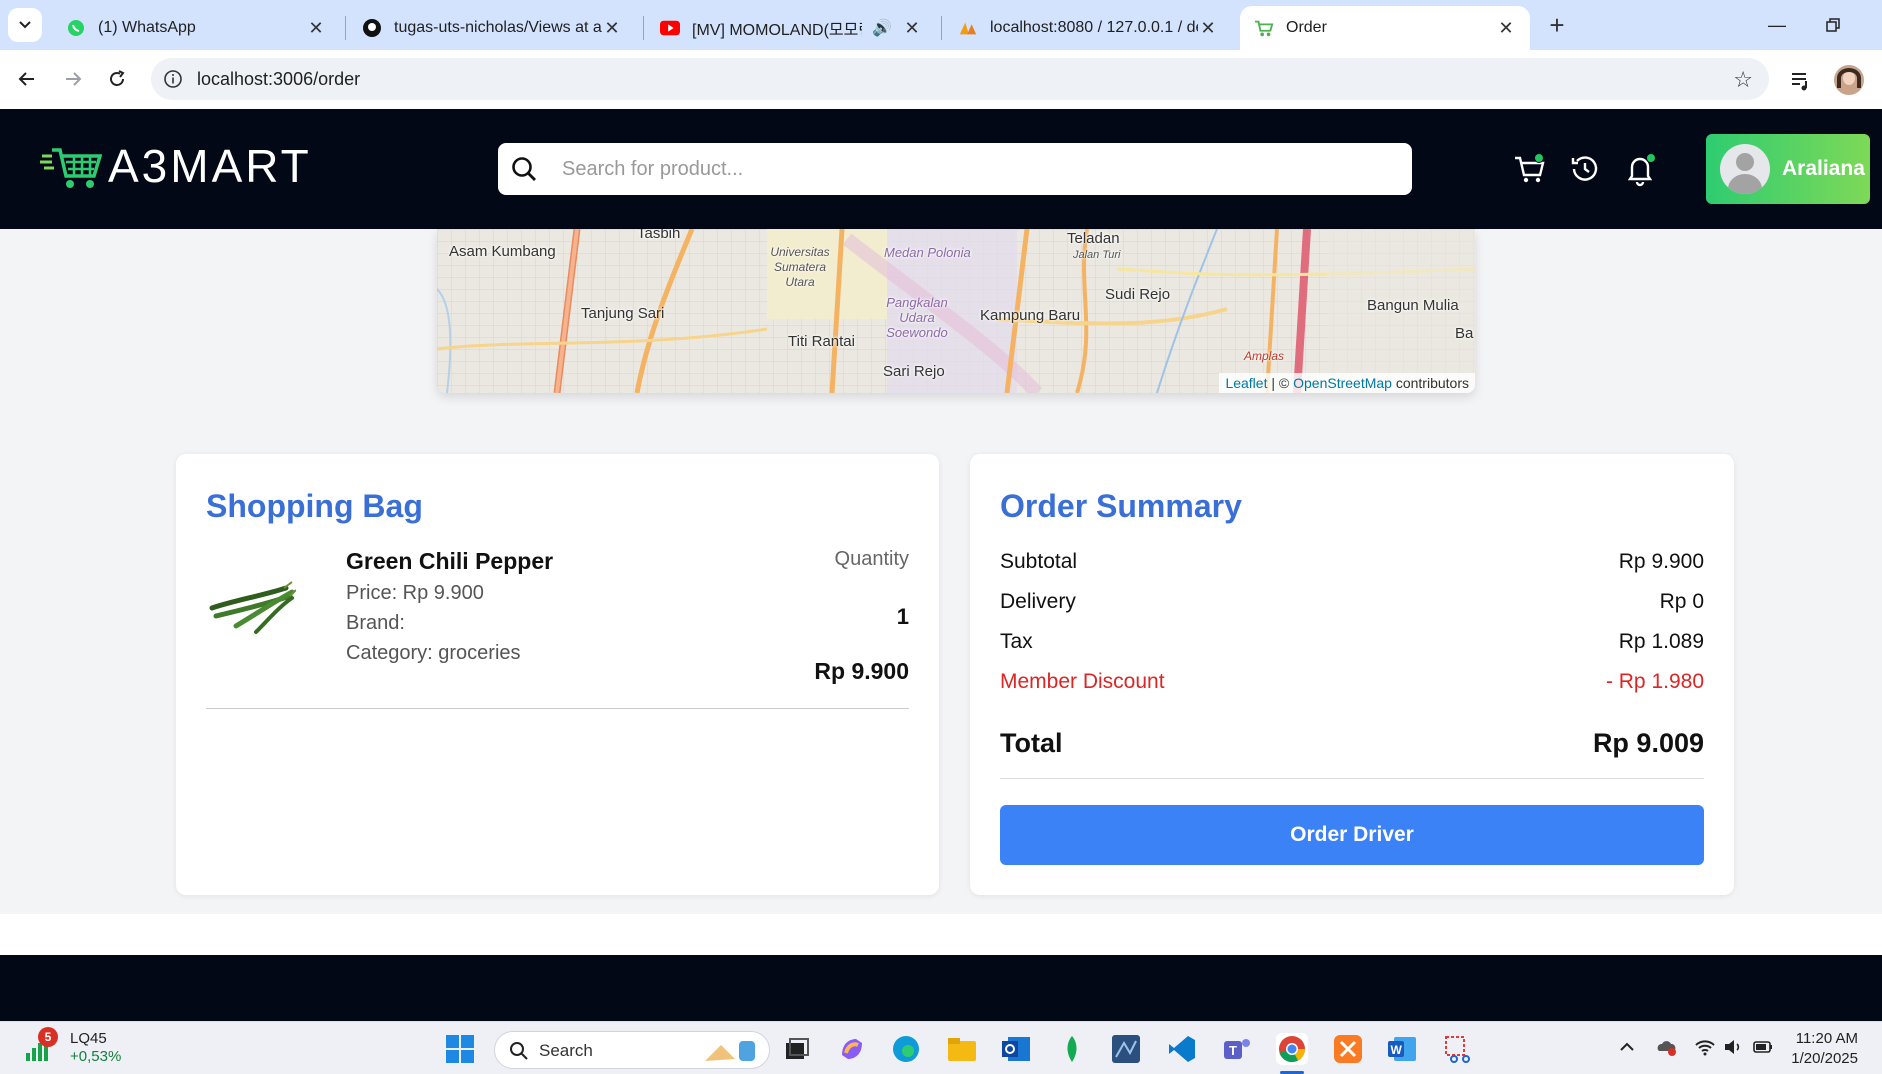 The width and height of the screenshot is (1882, 1074). Describe the element at coordinates (25, 25) in the screenshot. I see `tab-search-menu-button` at that location.